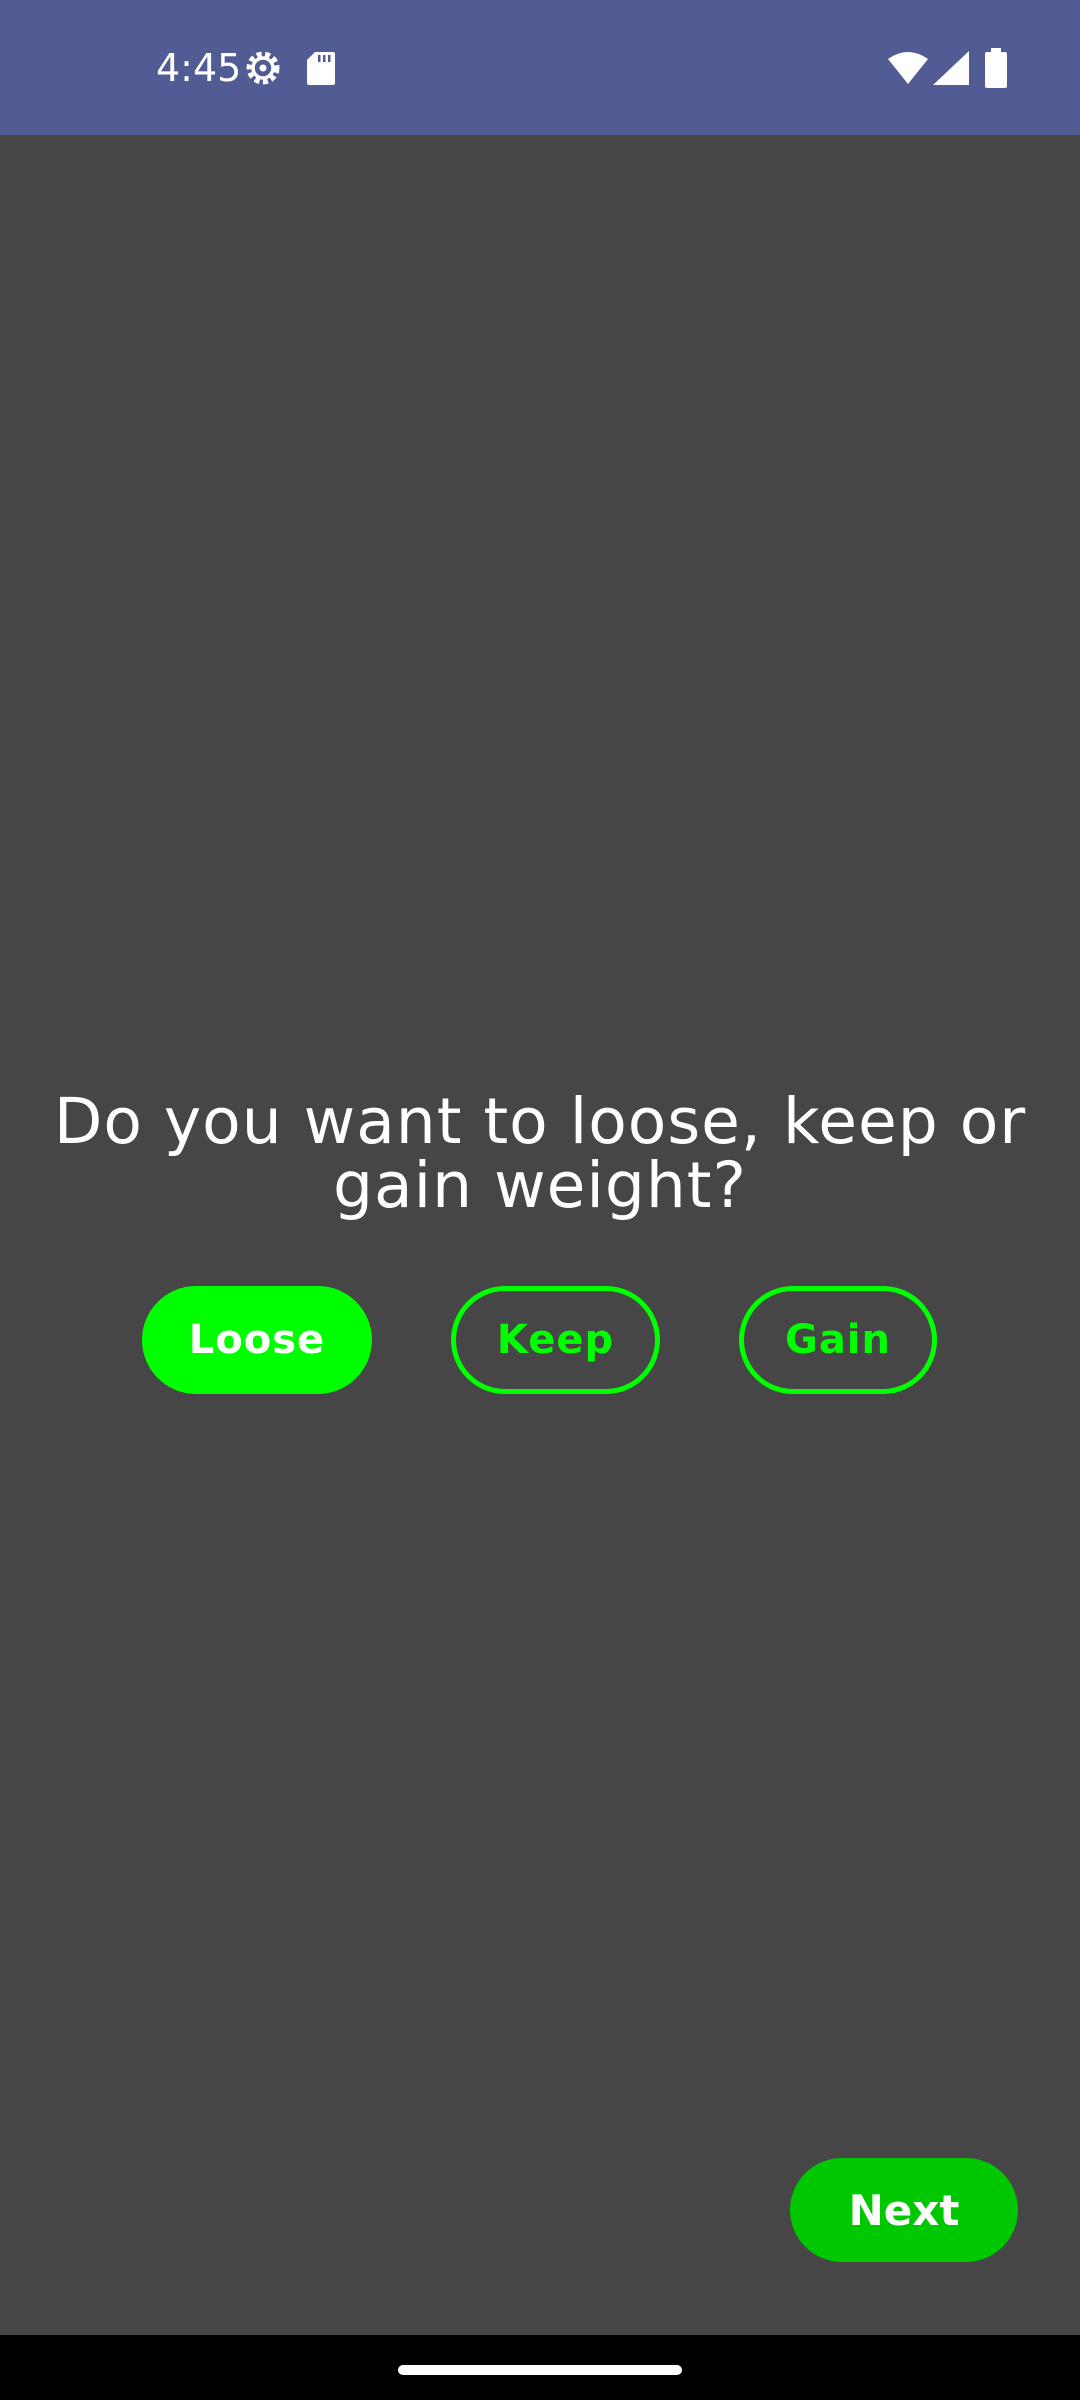 The width and height of the screenshot is (1080, 2400). What do you see at coordinates (199, 68) in the screenshot?
I see `status-time: 4:45` at bounding box center [199, 68].